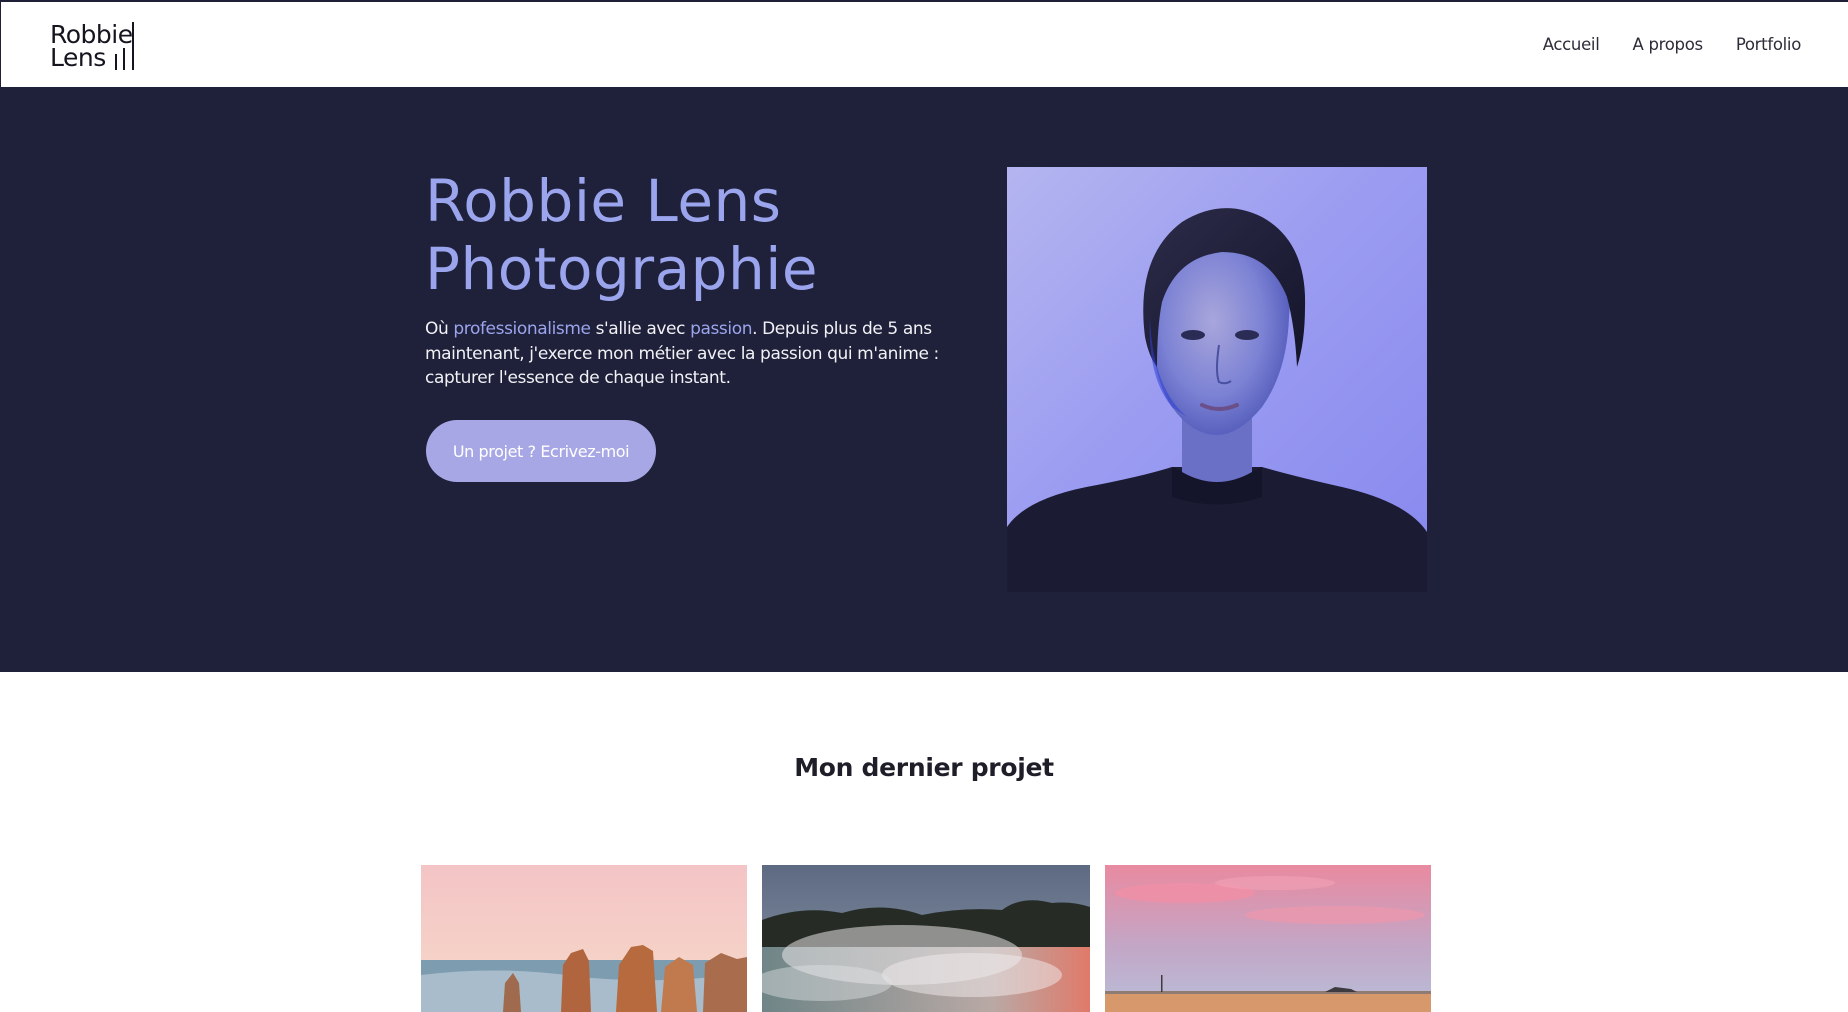 The width and height of the screenshot is (1848, 1012). I want to click on logo: Robbie Lens, so click(95, 47).